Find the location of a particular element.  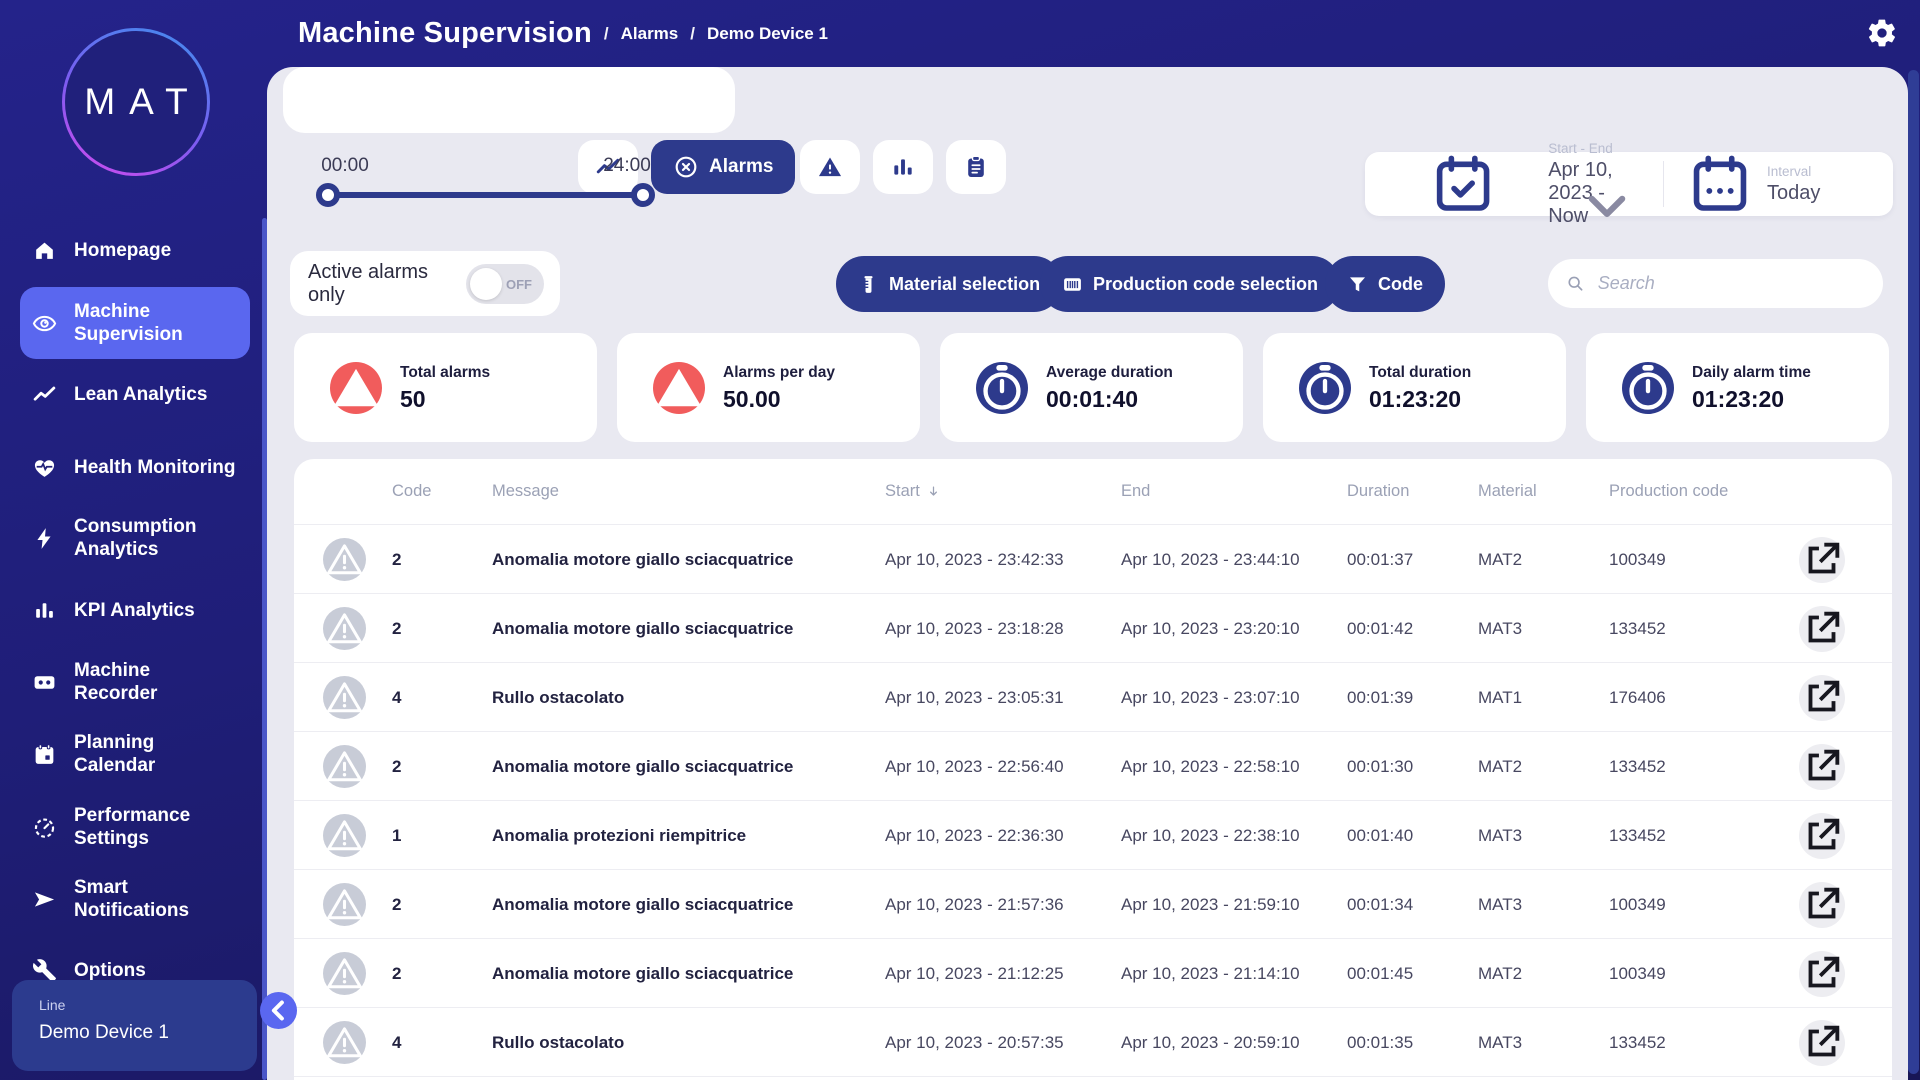

cell-end: Apr 10, 2023 - 23:07:10 is located at coordinates (1210, 697).